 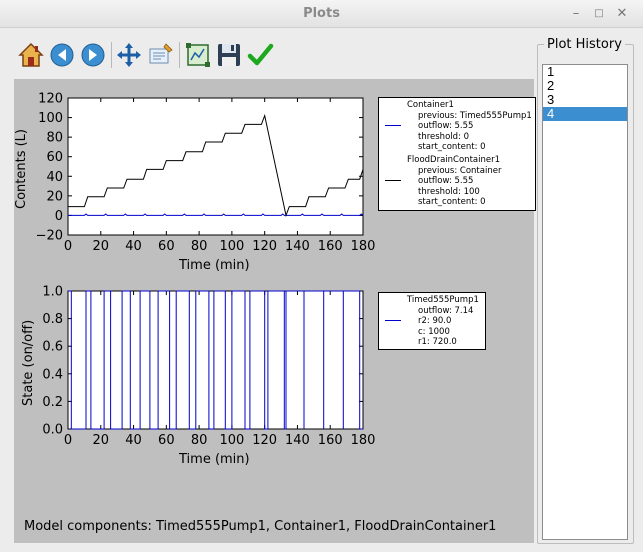 I want to click on top-xlabel: Time (min), so click(x=214, y=265).